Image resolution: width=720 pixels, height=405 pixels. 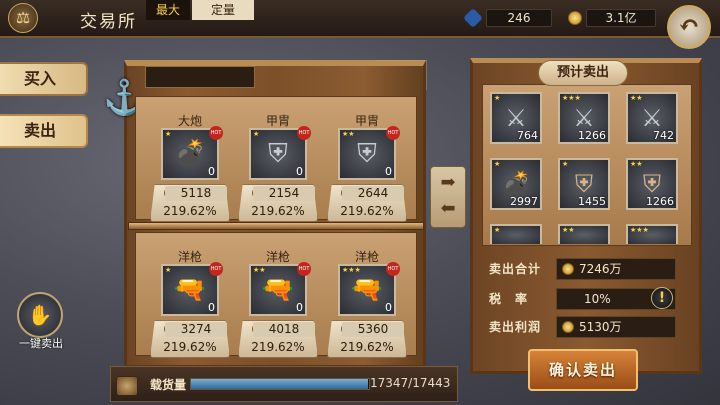 What do you see at coordinates (280, 153) in the screenshot?
I see `item-frame: ★ ⛨ HOT 0` at bounding box center [280, 153].